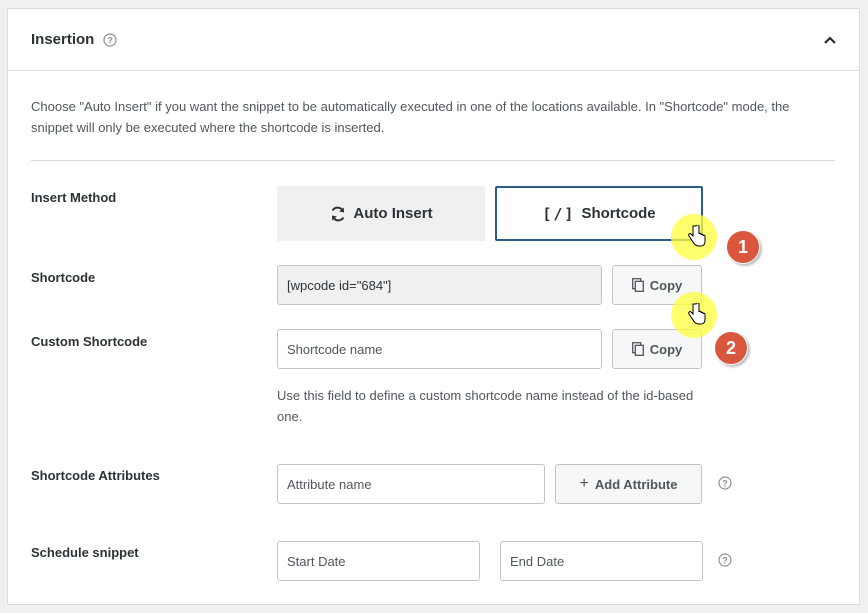 This screenshot has width=868, height=613. I want to click on shortcode-icon: [/], so click(559, 213).